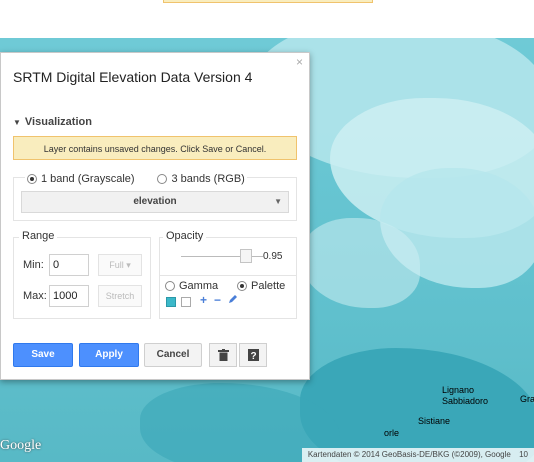 The width and height of the screenshot is (534, 462). I want to click on range-legend: Range, so click(38, 236).